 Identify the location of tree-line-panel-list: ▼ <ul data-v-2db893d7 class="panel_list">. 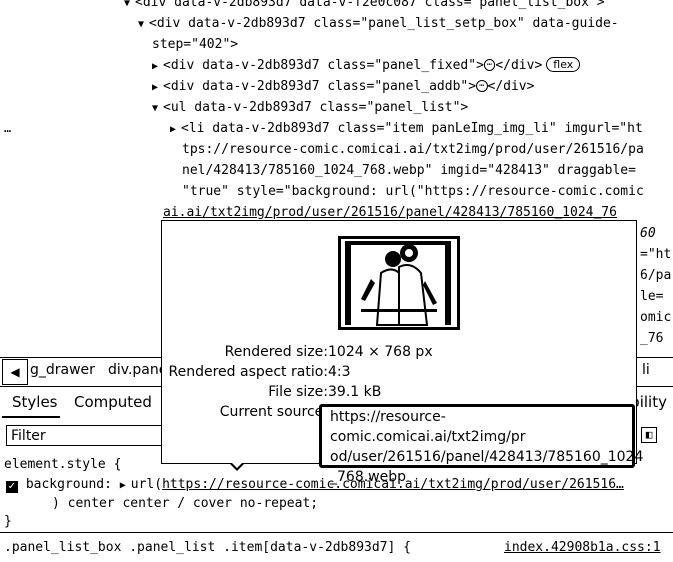
(310, 107).